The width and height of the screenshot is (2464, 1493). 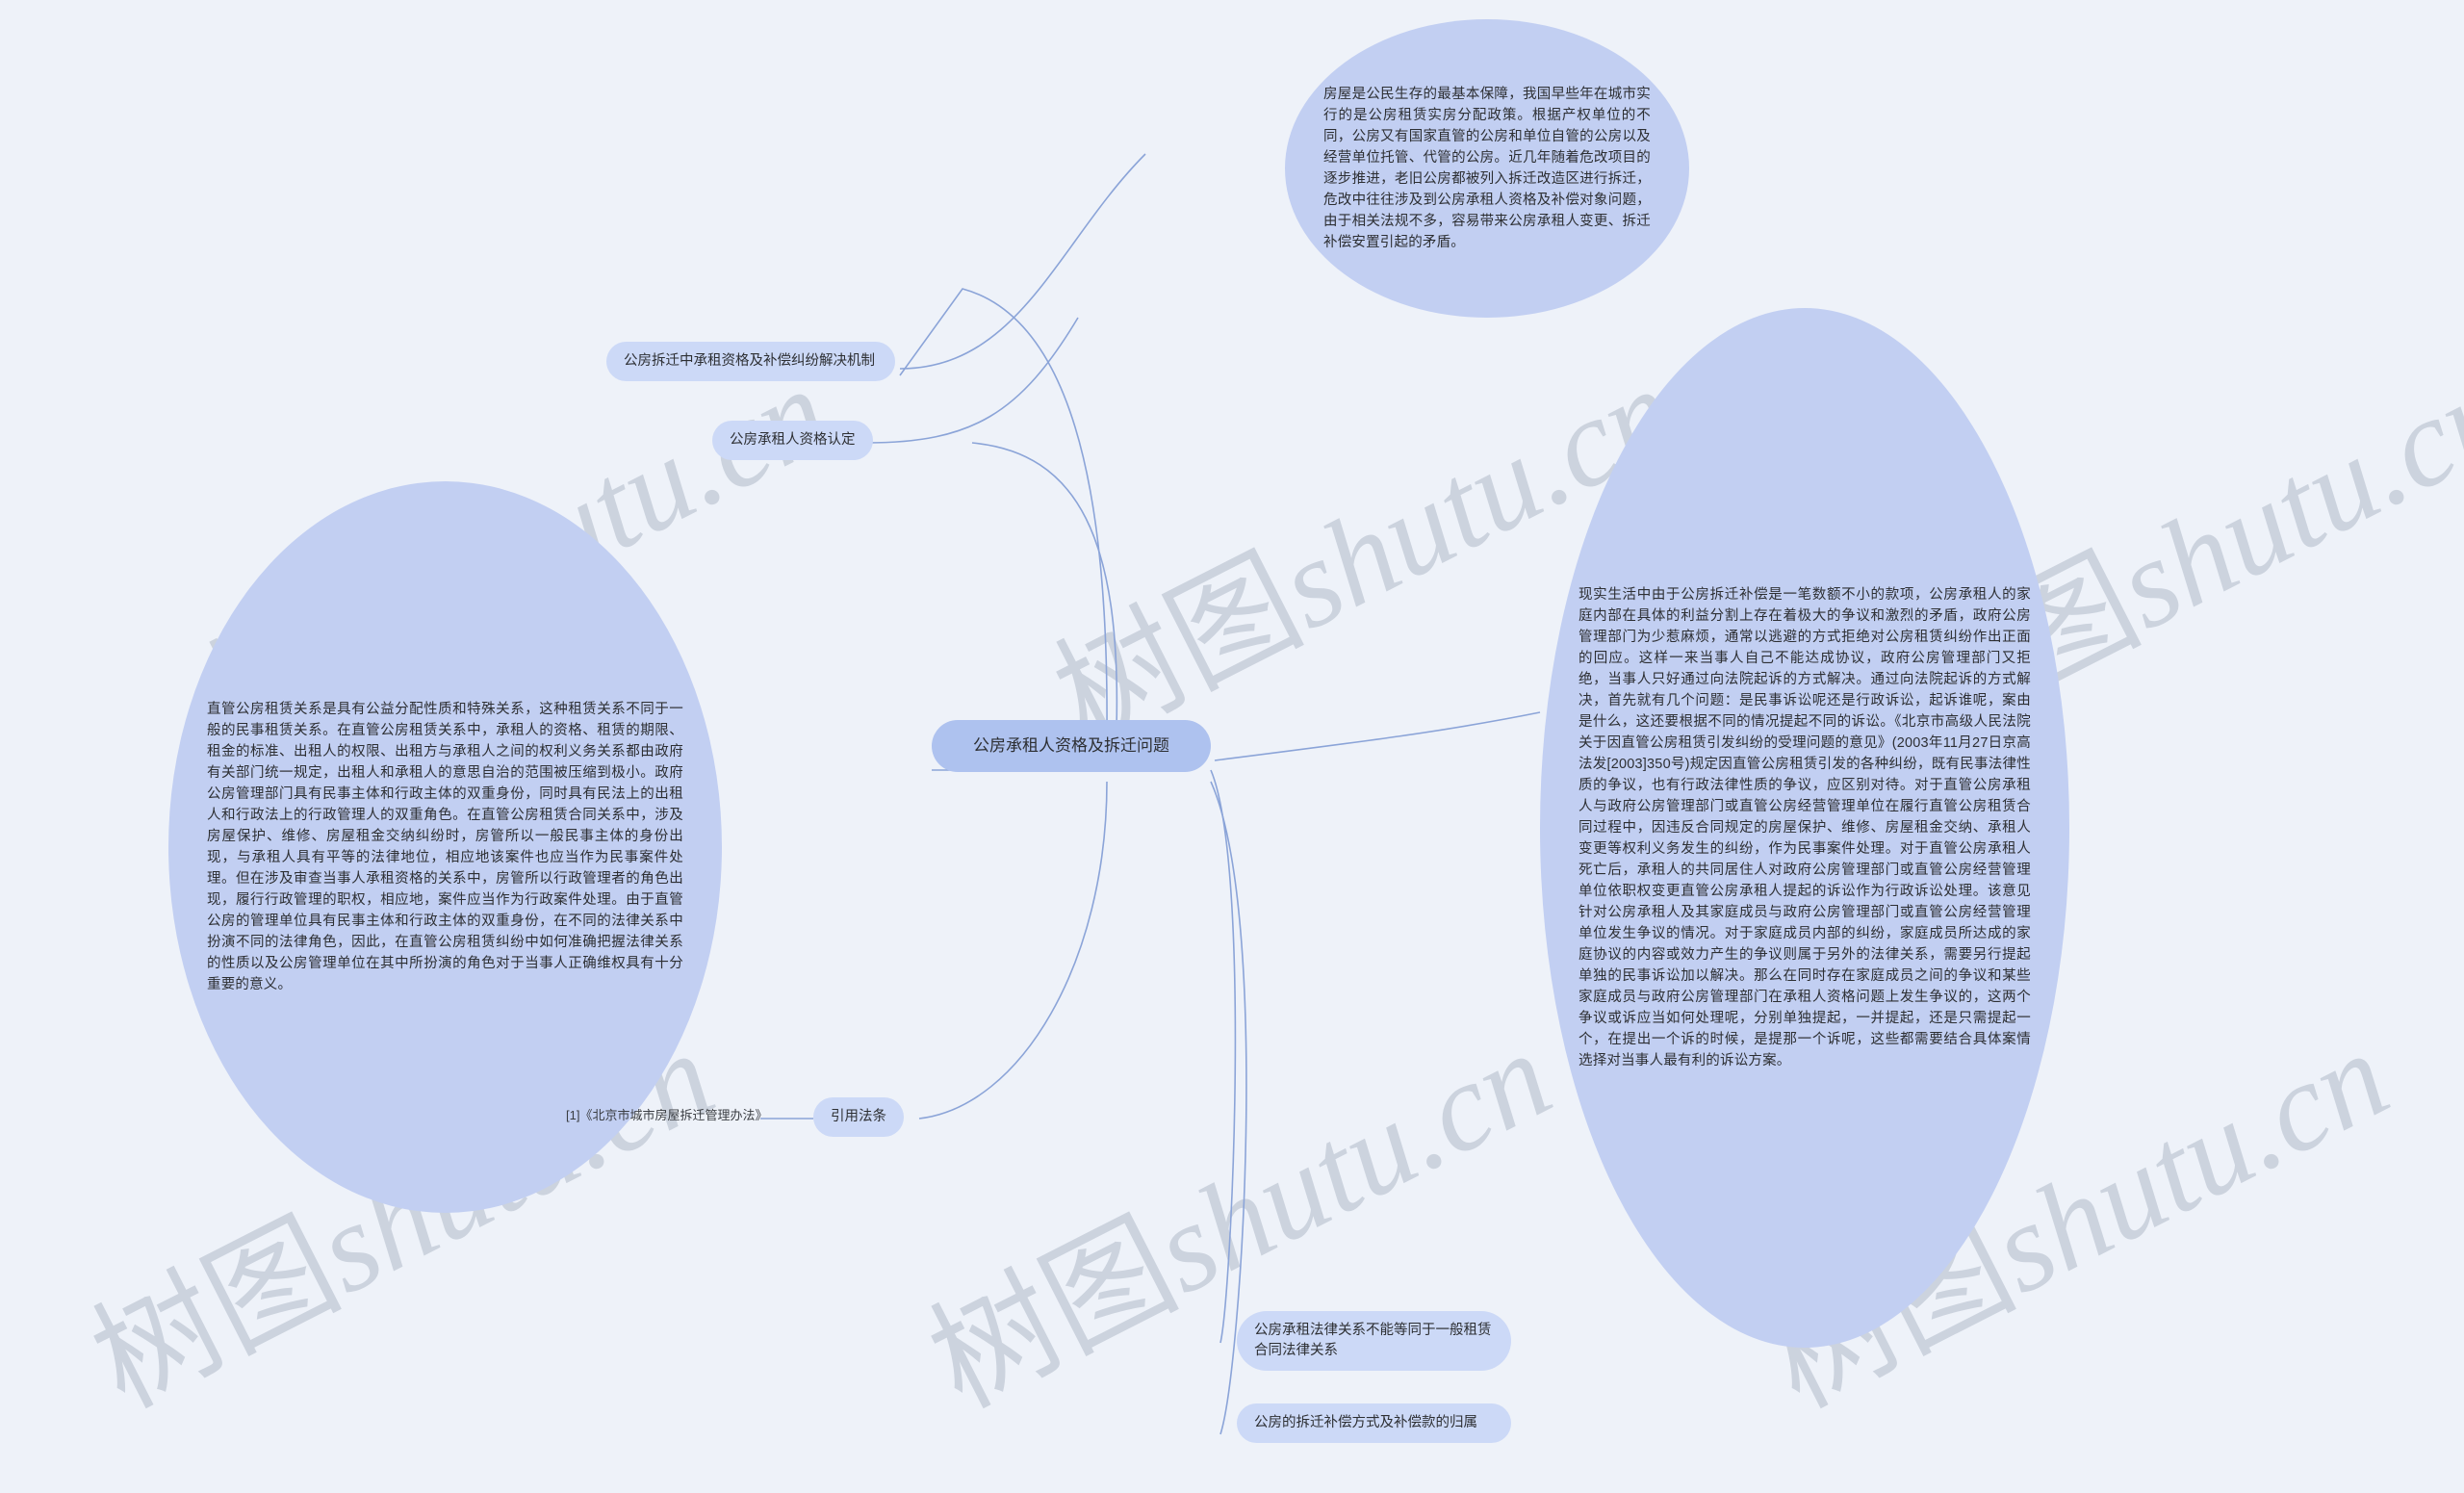 I want to click on node-branch-relation-label-text: 公房承租法律关系不能等同于一般租赁合同法律关系, so click(x=1373, y=1341).